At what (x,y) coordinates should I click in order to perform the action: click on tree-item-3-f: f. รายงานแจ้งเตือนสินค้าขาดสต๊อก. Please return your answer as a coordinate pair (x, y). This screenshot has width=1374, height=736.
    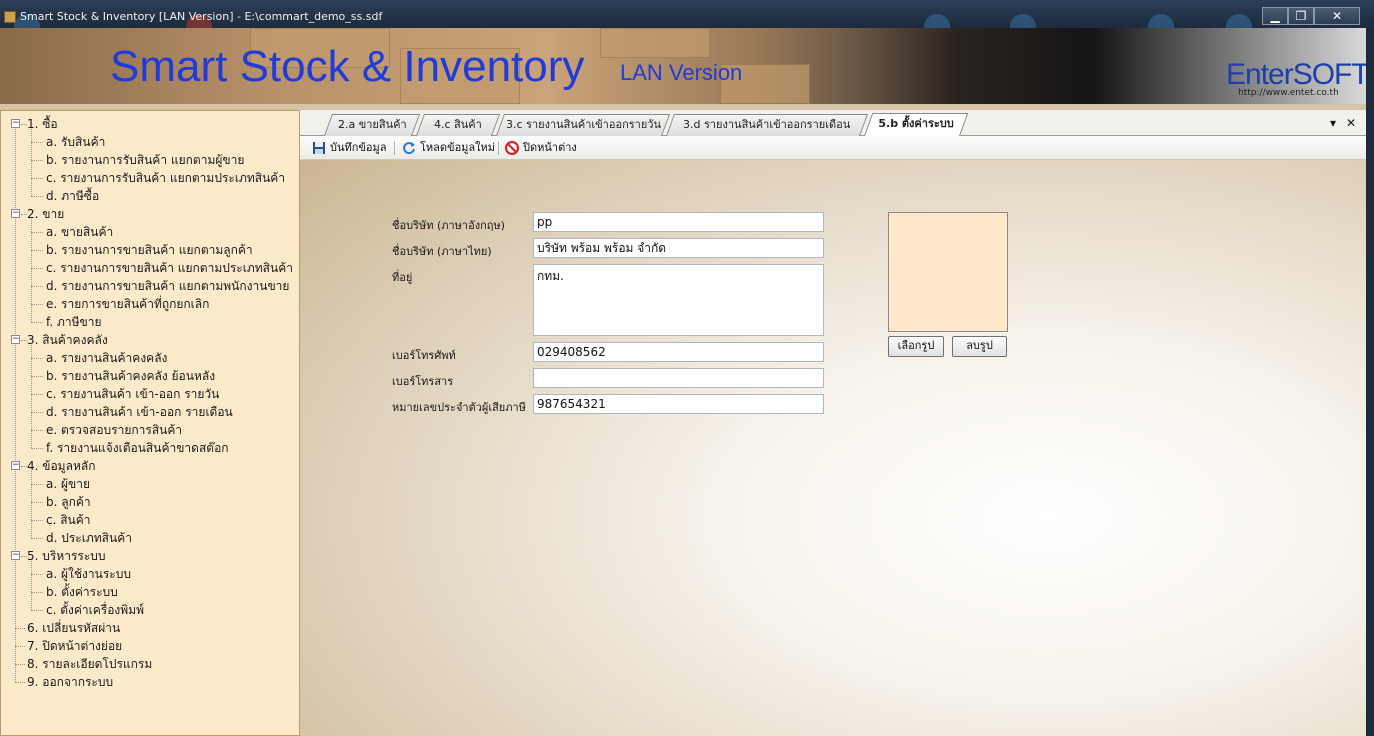
    Looking at the image, I should click on (137, 448).